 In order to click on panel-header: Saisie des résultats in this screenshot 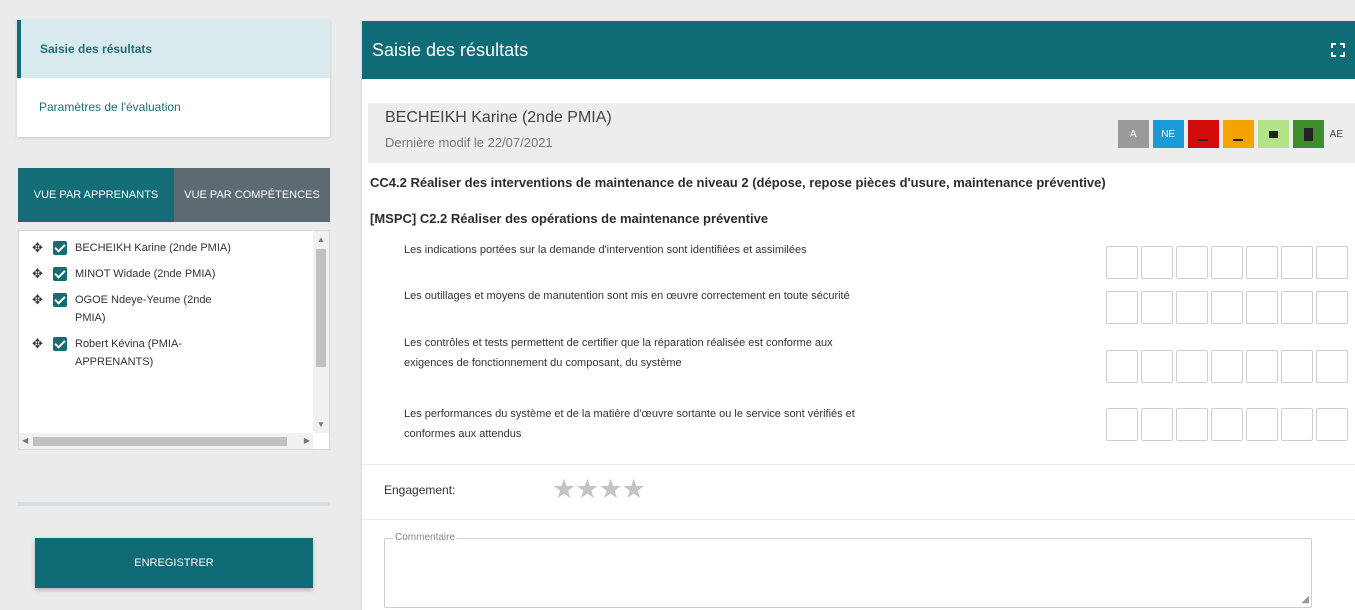, I will do `click(858, 50)`.